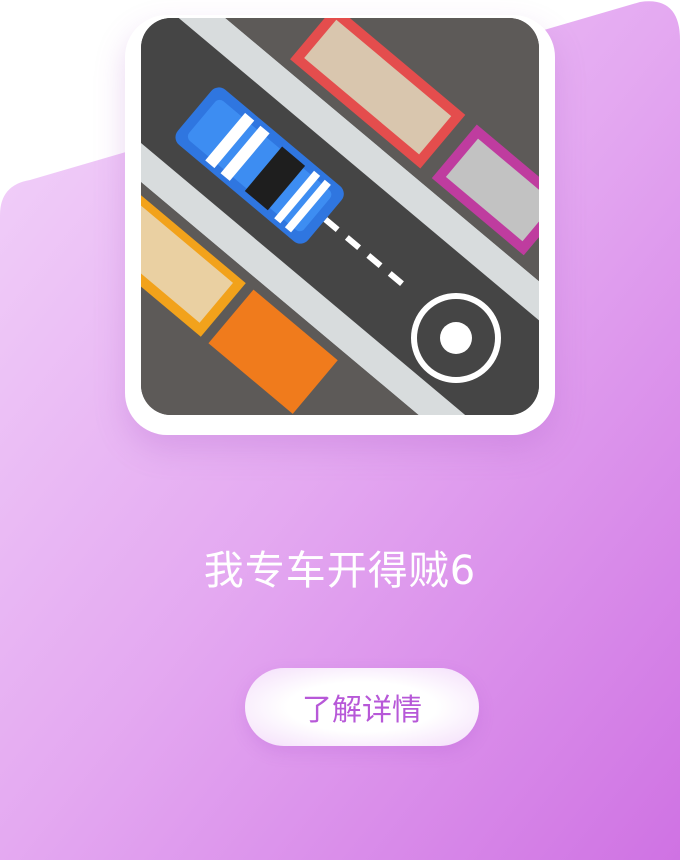 The image size is (680, 860). I want to click on learn-more-button: 了解详情, so click(362, 707).